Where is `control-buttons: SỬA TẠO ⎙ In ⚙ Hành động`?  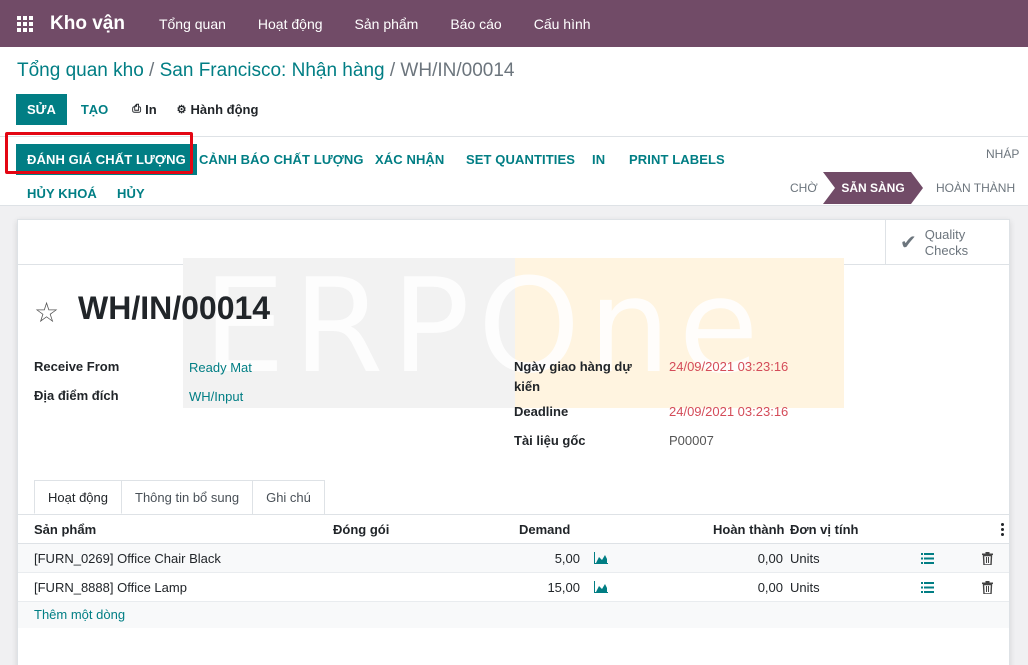
control-buttons: SỬA TẠO ⎙ In ⚙ Hành động is located at coordinates (142, 109).